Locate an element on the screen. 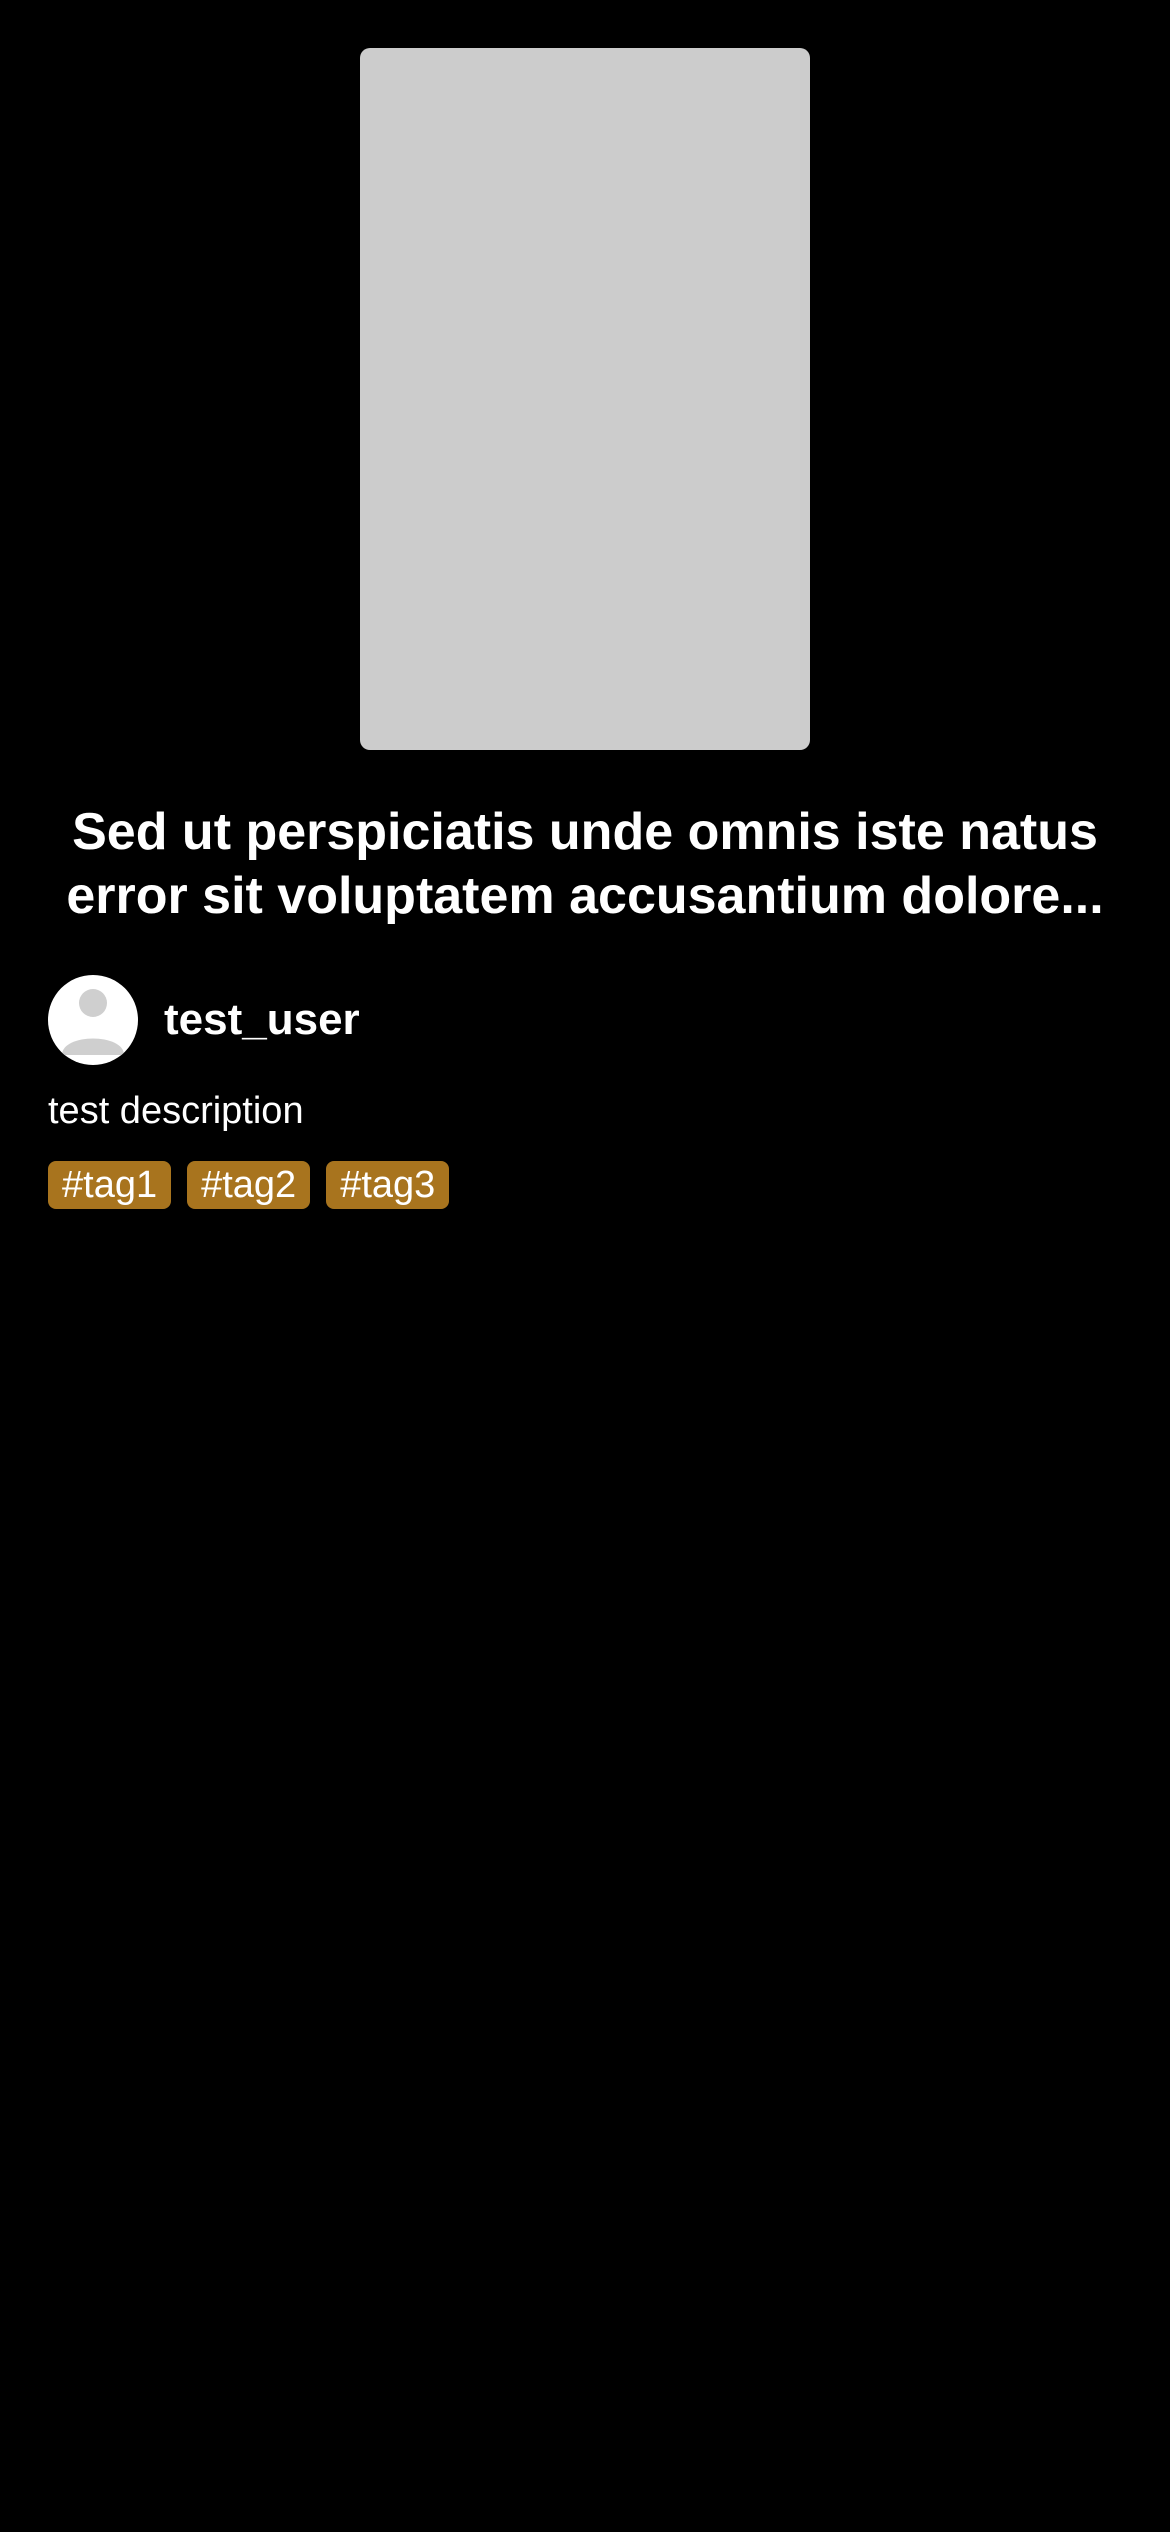 This screenshot has height=2532, width=1170. author-row: test_user is located at coordinates (204, 1020).